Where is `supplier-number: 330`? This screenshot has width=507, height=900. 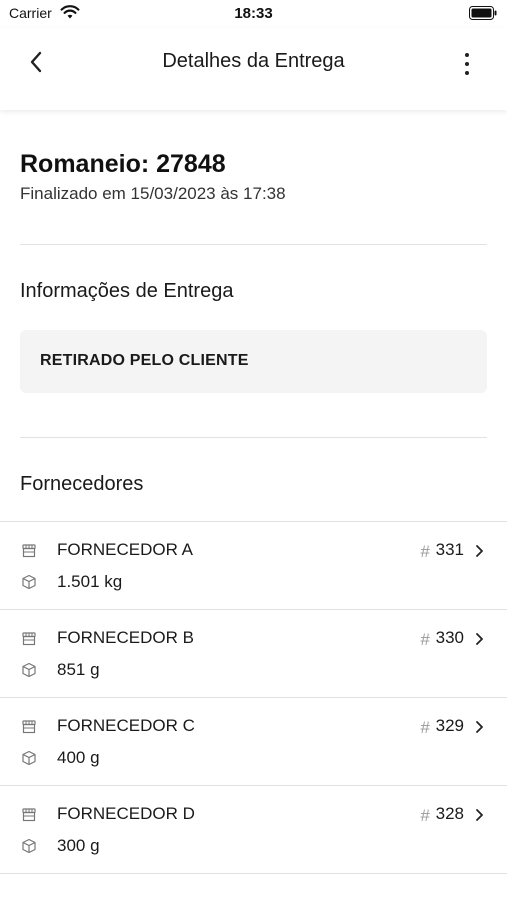
supplier-number: 330 is located at coordinates (449, 637).